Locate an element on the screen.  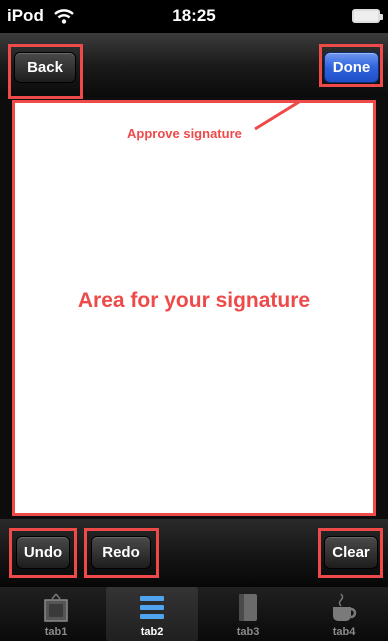
clock: 18:25 is located at coordinates (194, 15).